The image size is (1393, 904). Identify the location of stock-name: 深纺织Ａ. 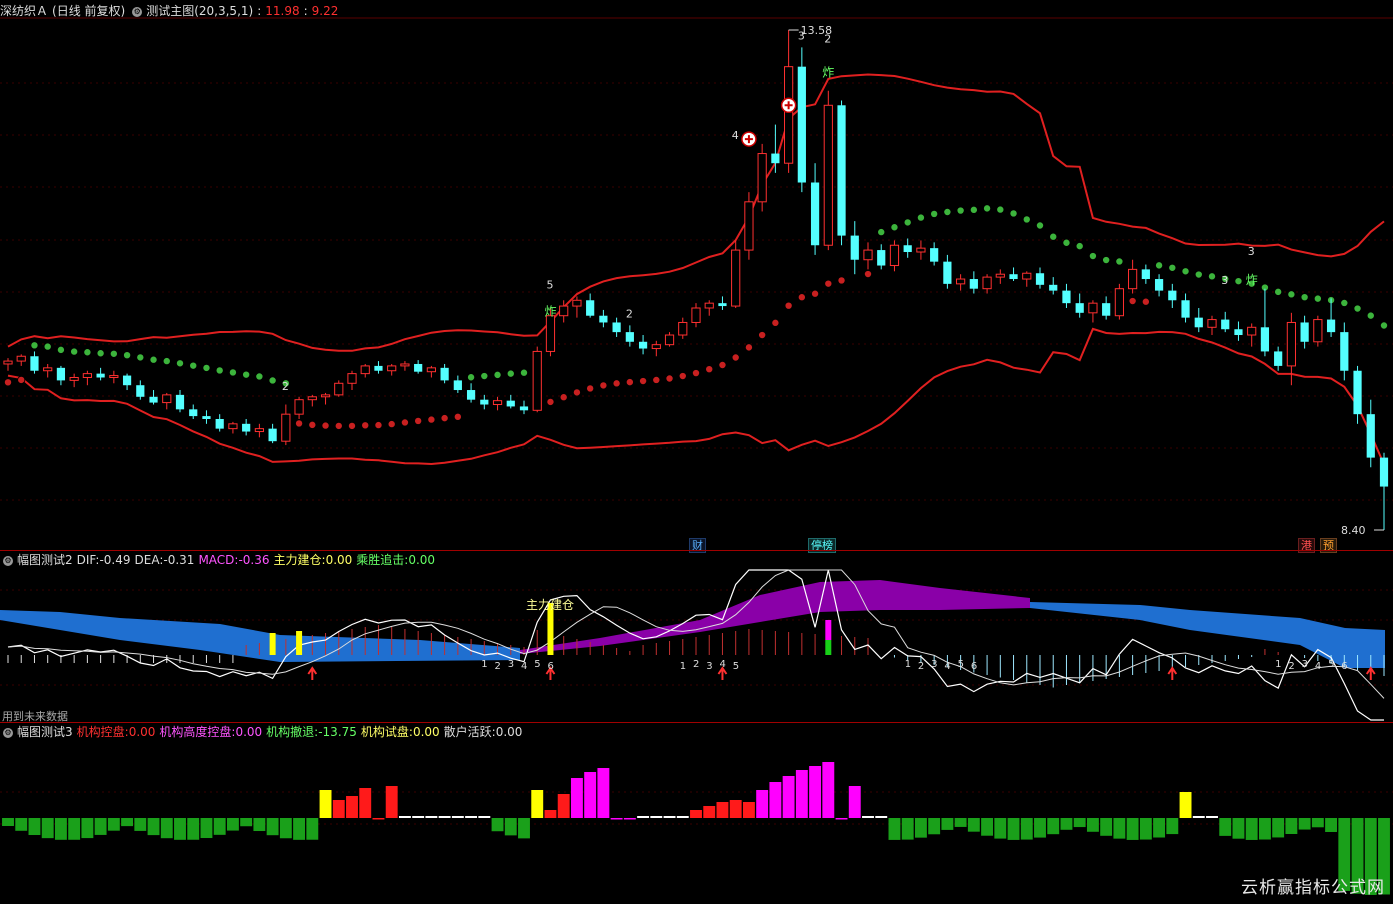
(24, 11).